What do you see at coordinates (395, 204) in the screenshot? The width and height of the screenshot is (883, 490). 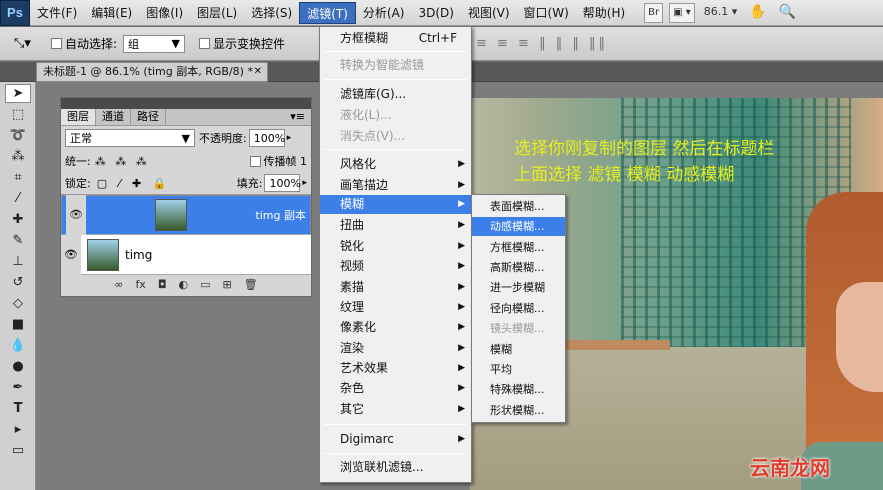 I see `menu-item-blur: 模糊 ▶` at bounding box center [395, 204].